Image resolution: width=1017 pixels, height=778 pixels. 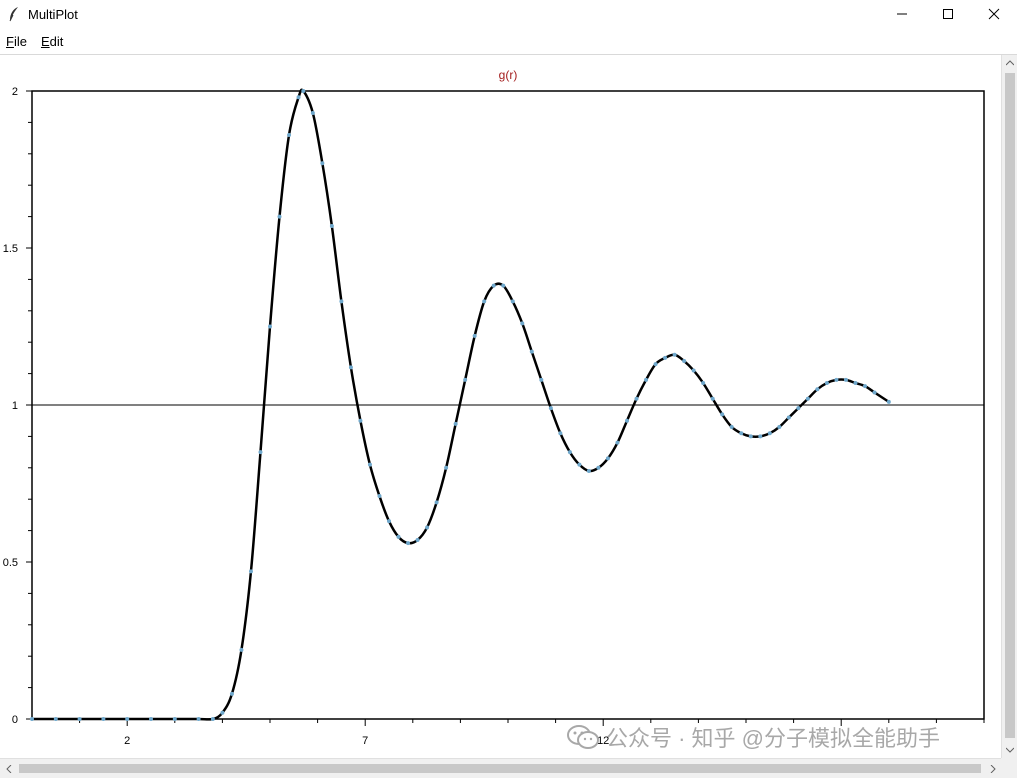 I want to click on menu-file: File, so click(x=17, y=41).